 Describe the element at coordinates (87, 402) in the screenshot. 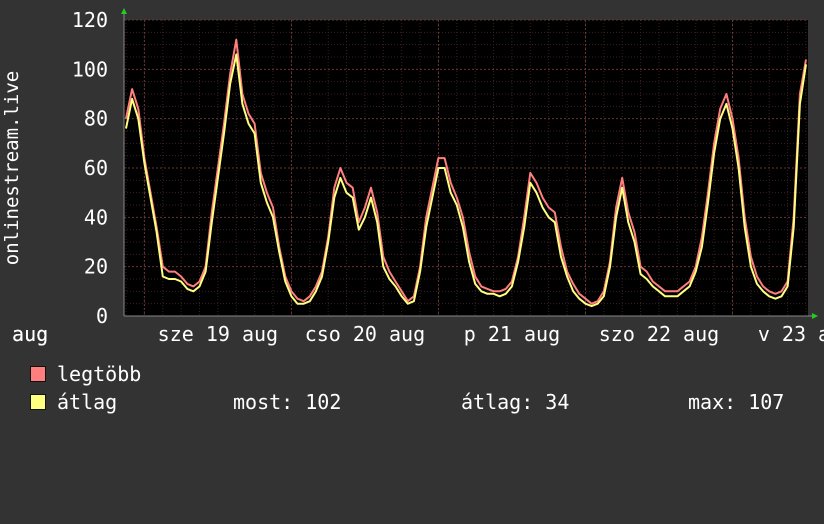

I see `legend-label-atlag: átlag` at that location.